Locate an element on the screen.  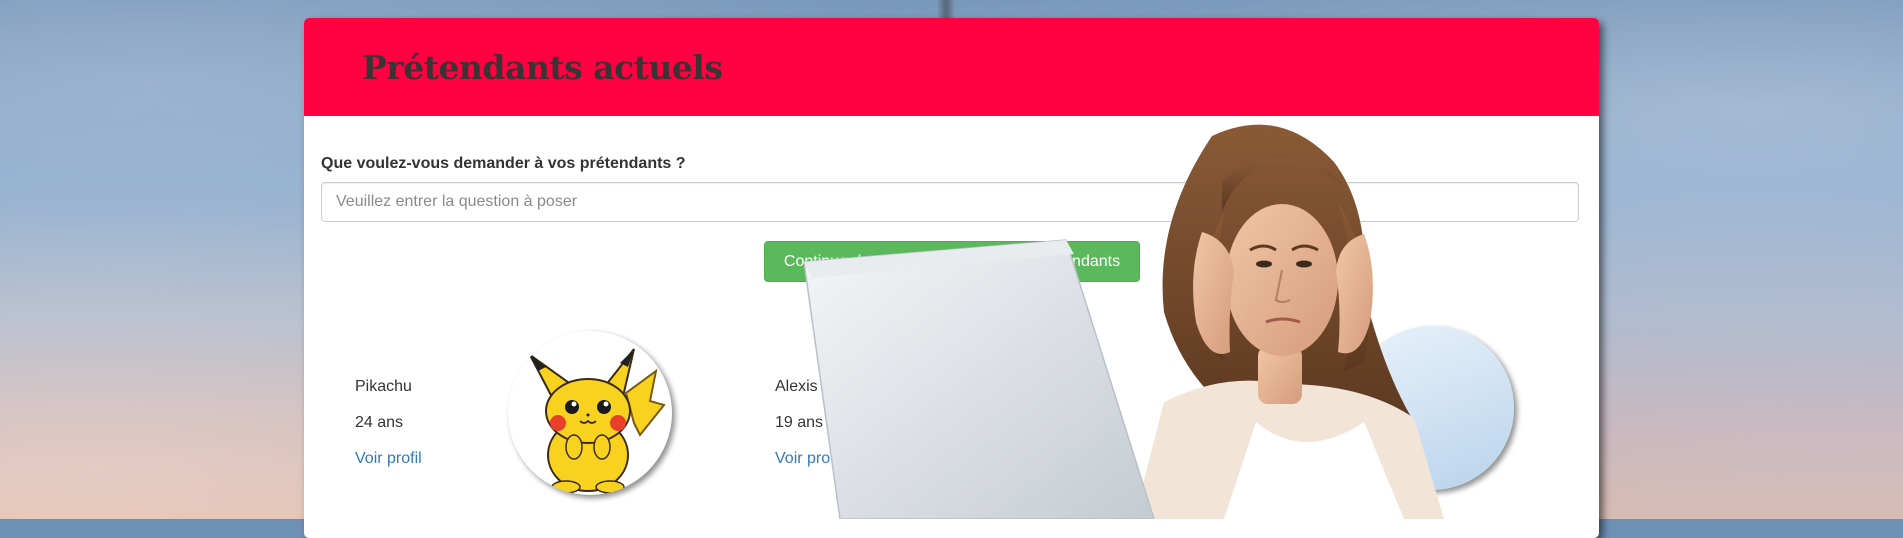
suitor-age: 24 ans is located at coordinates (379, 422).